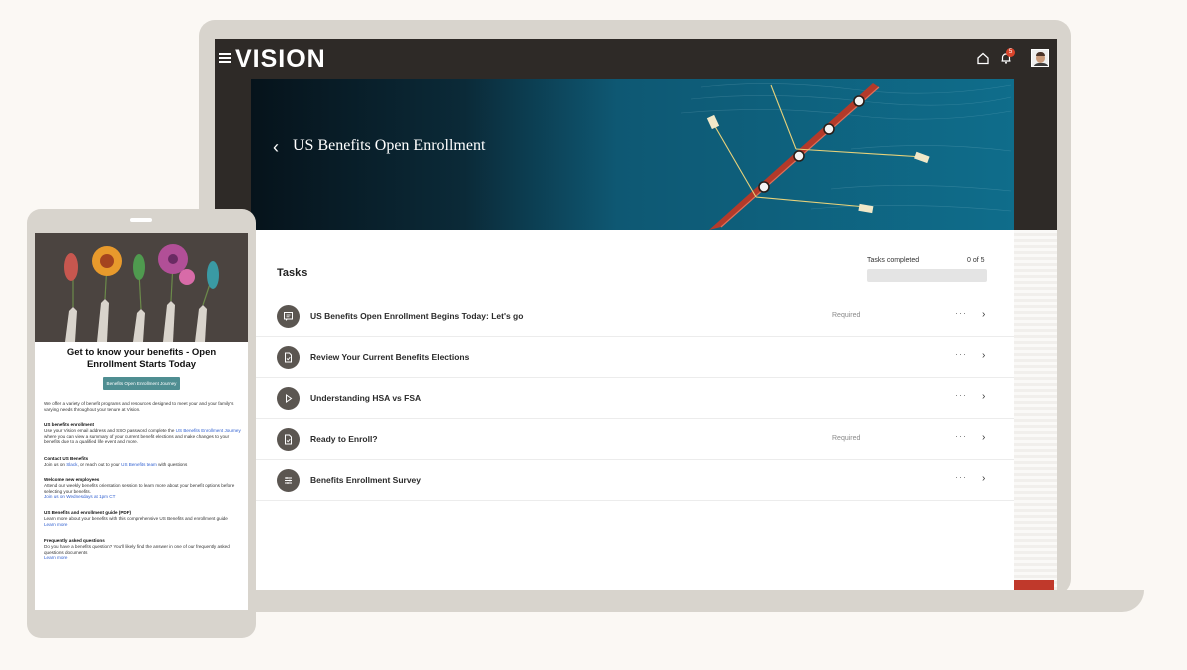 The width and height of the screenshot is (1187, 670). Describe the element at coordinates (366, 480) in the screenshot. I see `task-title: Benefits Enrollment Survey` at that location.